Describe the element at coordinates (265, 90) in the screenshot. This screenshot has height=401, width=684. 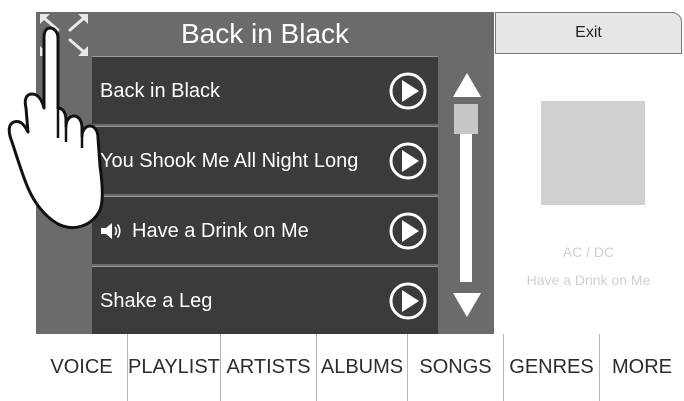
I see `list-item: Back in Black` at that location.